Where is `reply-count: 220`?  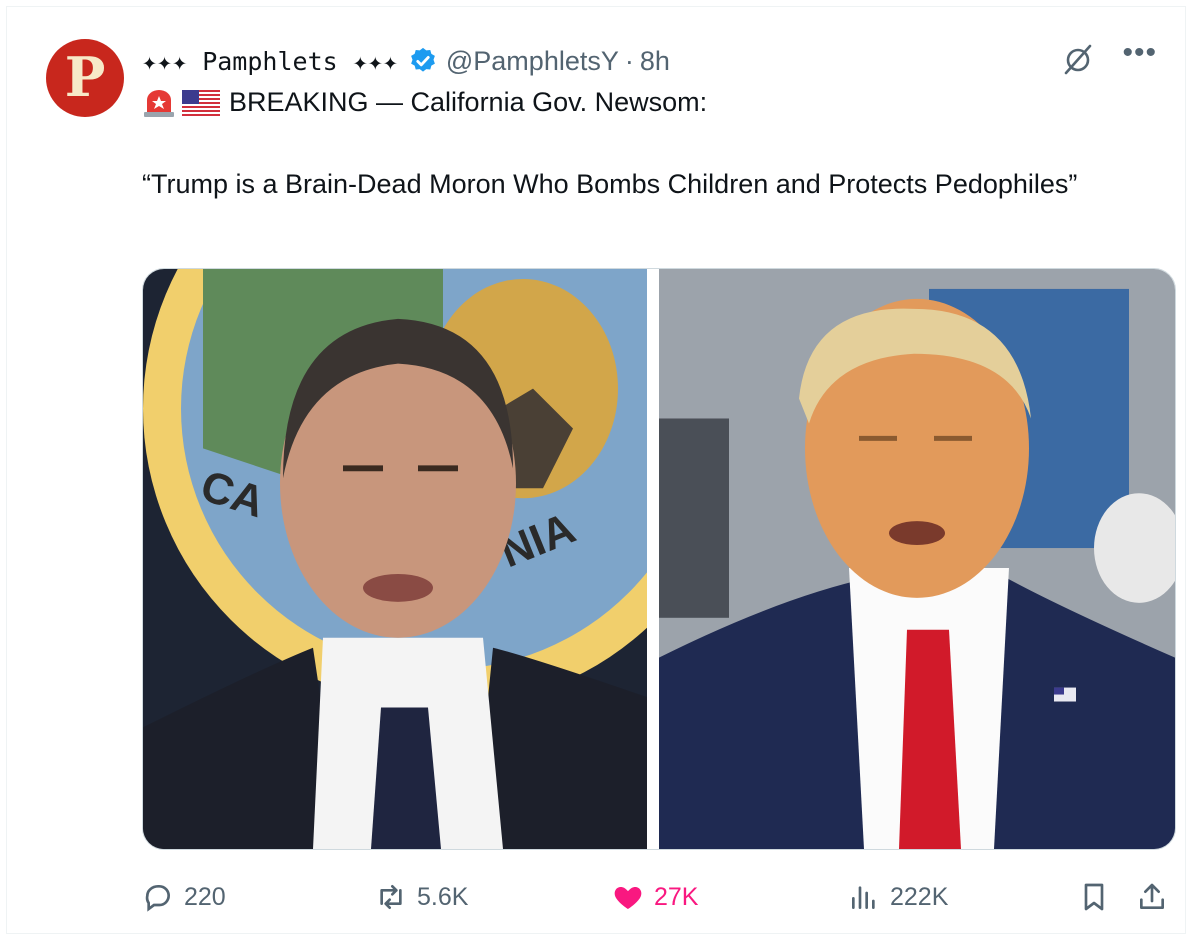 reply-count: 220 is located at coordinates (205, 896).